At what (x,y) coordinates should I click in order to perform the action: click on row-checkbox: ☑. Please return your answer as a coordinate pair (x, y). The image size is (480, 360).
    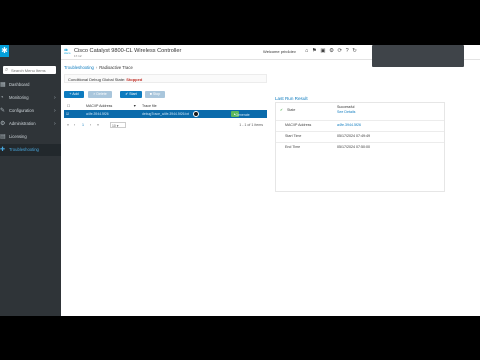
    Looking at the image, I should click on (67, 114).